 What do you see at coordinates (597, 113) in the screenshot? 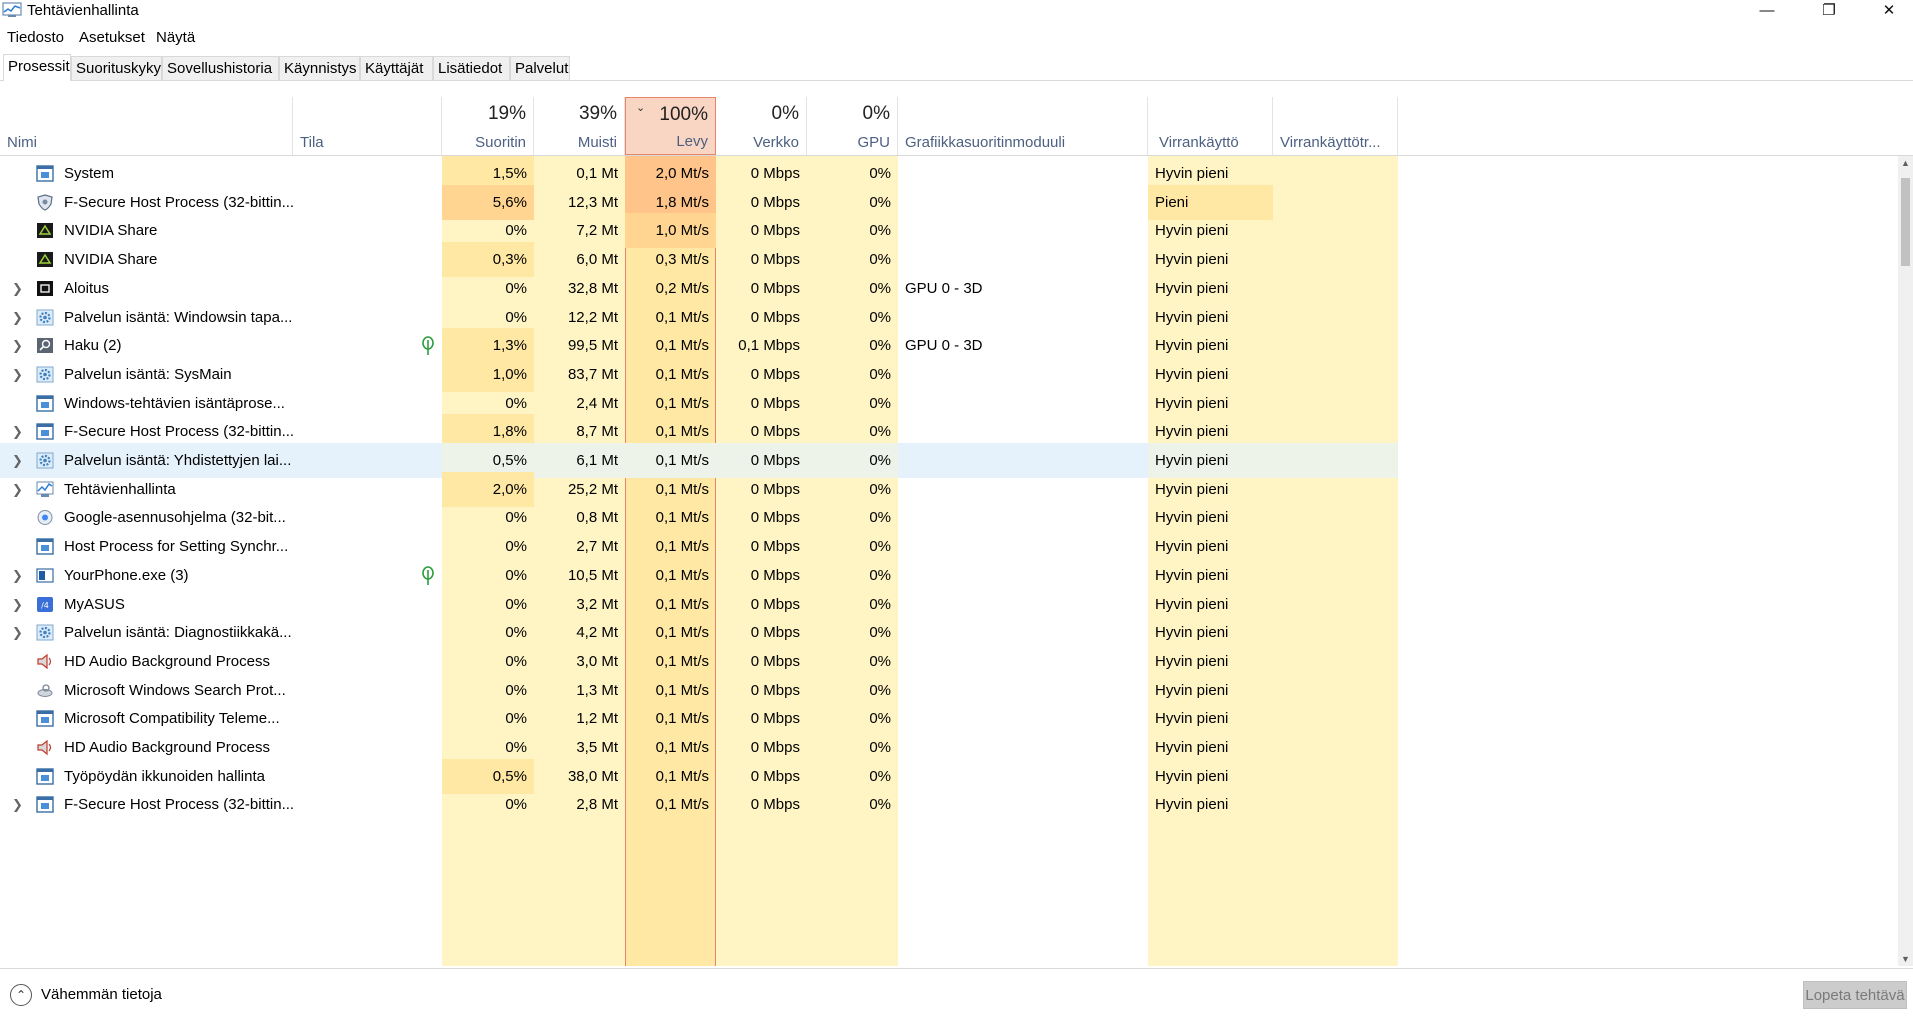
I see `memory-total-pct: 39%` at bounding box center [597, 113].